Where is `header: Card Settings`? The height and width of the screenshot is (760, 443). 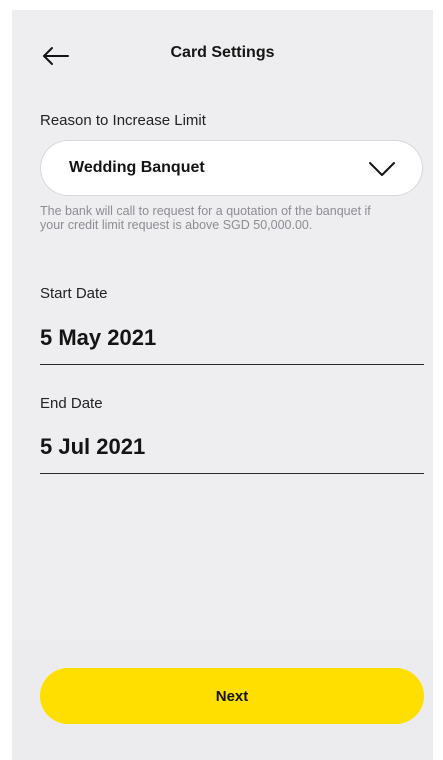
header: Card Settings is located at coordinates (222, 54).